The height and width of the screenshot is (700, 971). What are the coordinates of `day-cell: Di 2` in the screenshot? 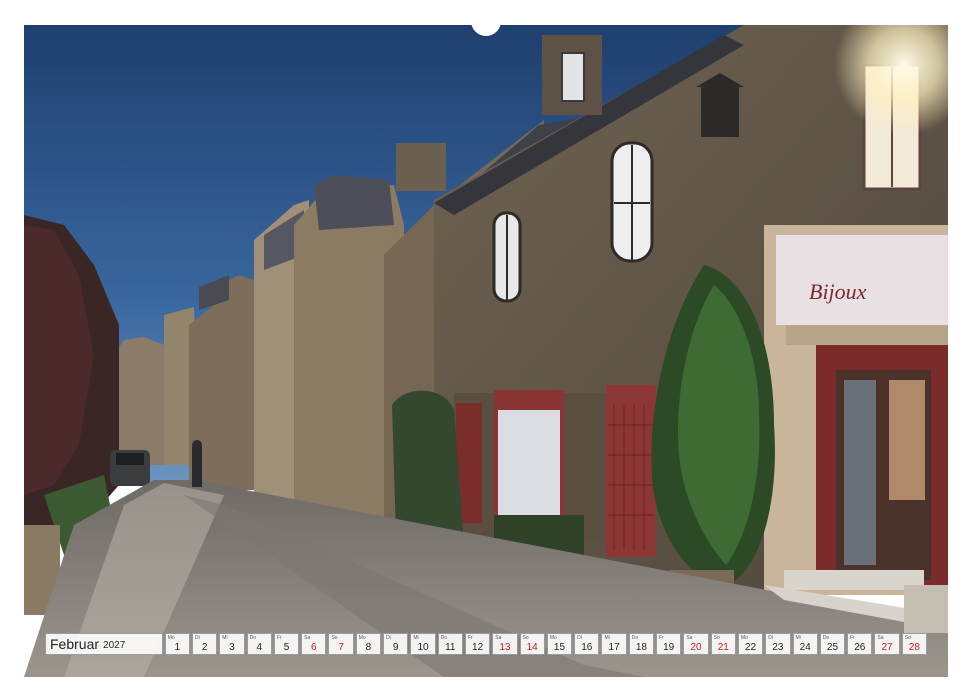 It's located at (204, 644).